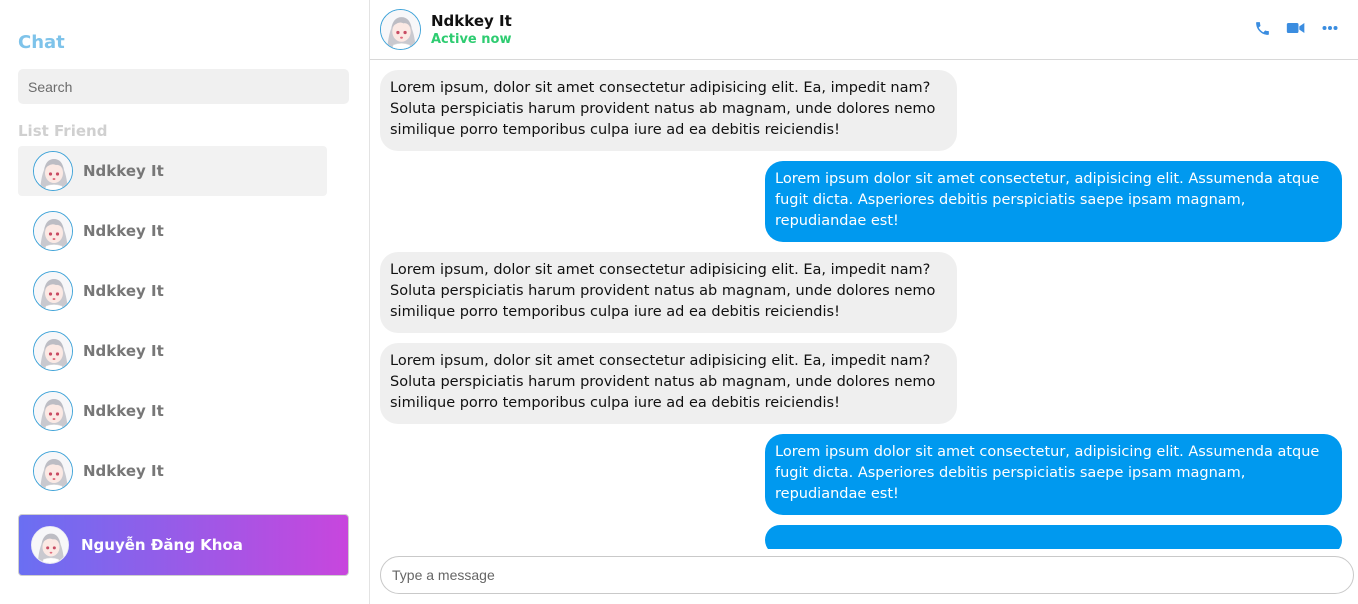  Describe the element at coordinates (50, 545) in the screenshot. I see `user-avatar` at that location.